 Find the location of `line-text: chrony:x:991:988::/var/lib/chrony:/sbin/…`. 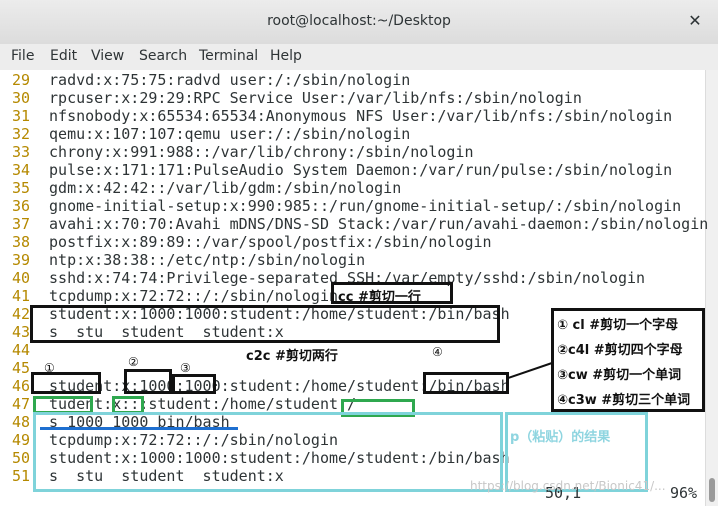

line-text: chrony:x:991:988::/var/lib/chrony:/sbin/… is located at coordinates (257, 152).